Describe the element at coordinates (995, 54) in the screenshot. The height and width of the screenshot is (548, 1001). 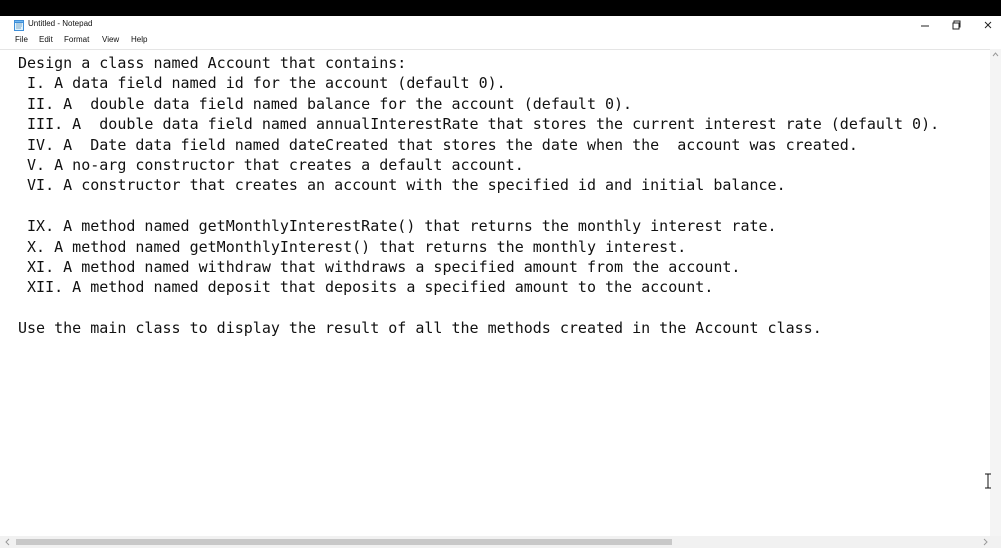
I see `scroll-up-arrow-icon` at that location.